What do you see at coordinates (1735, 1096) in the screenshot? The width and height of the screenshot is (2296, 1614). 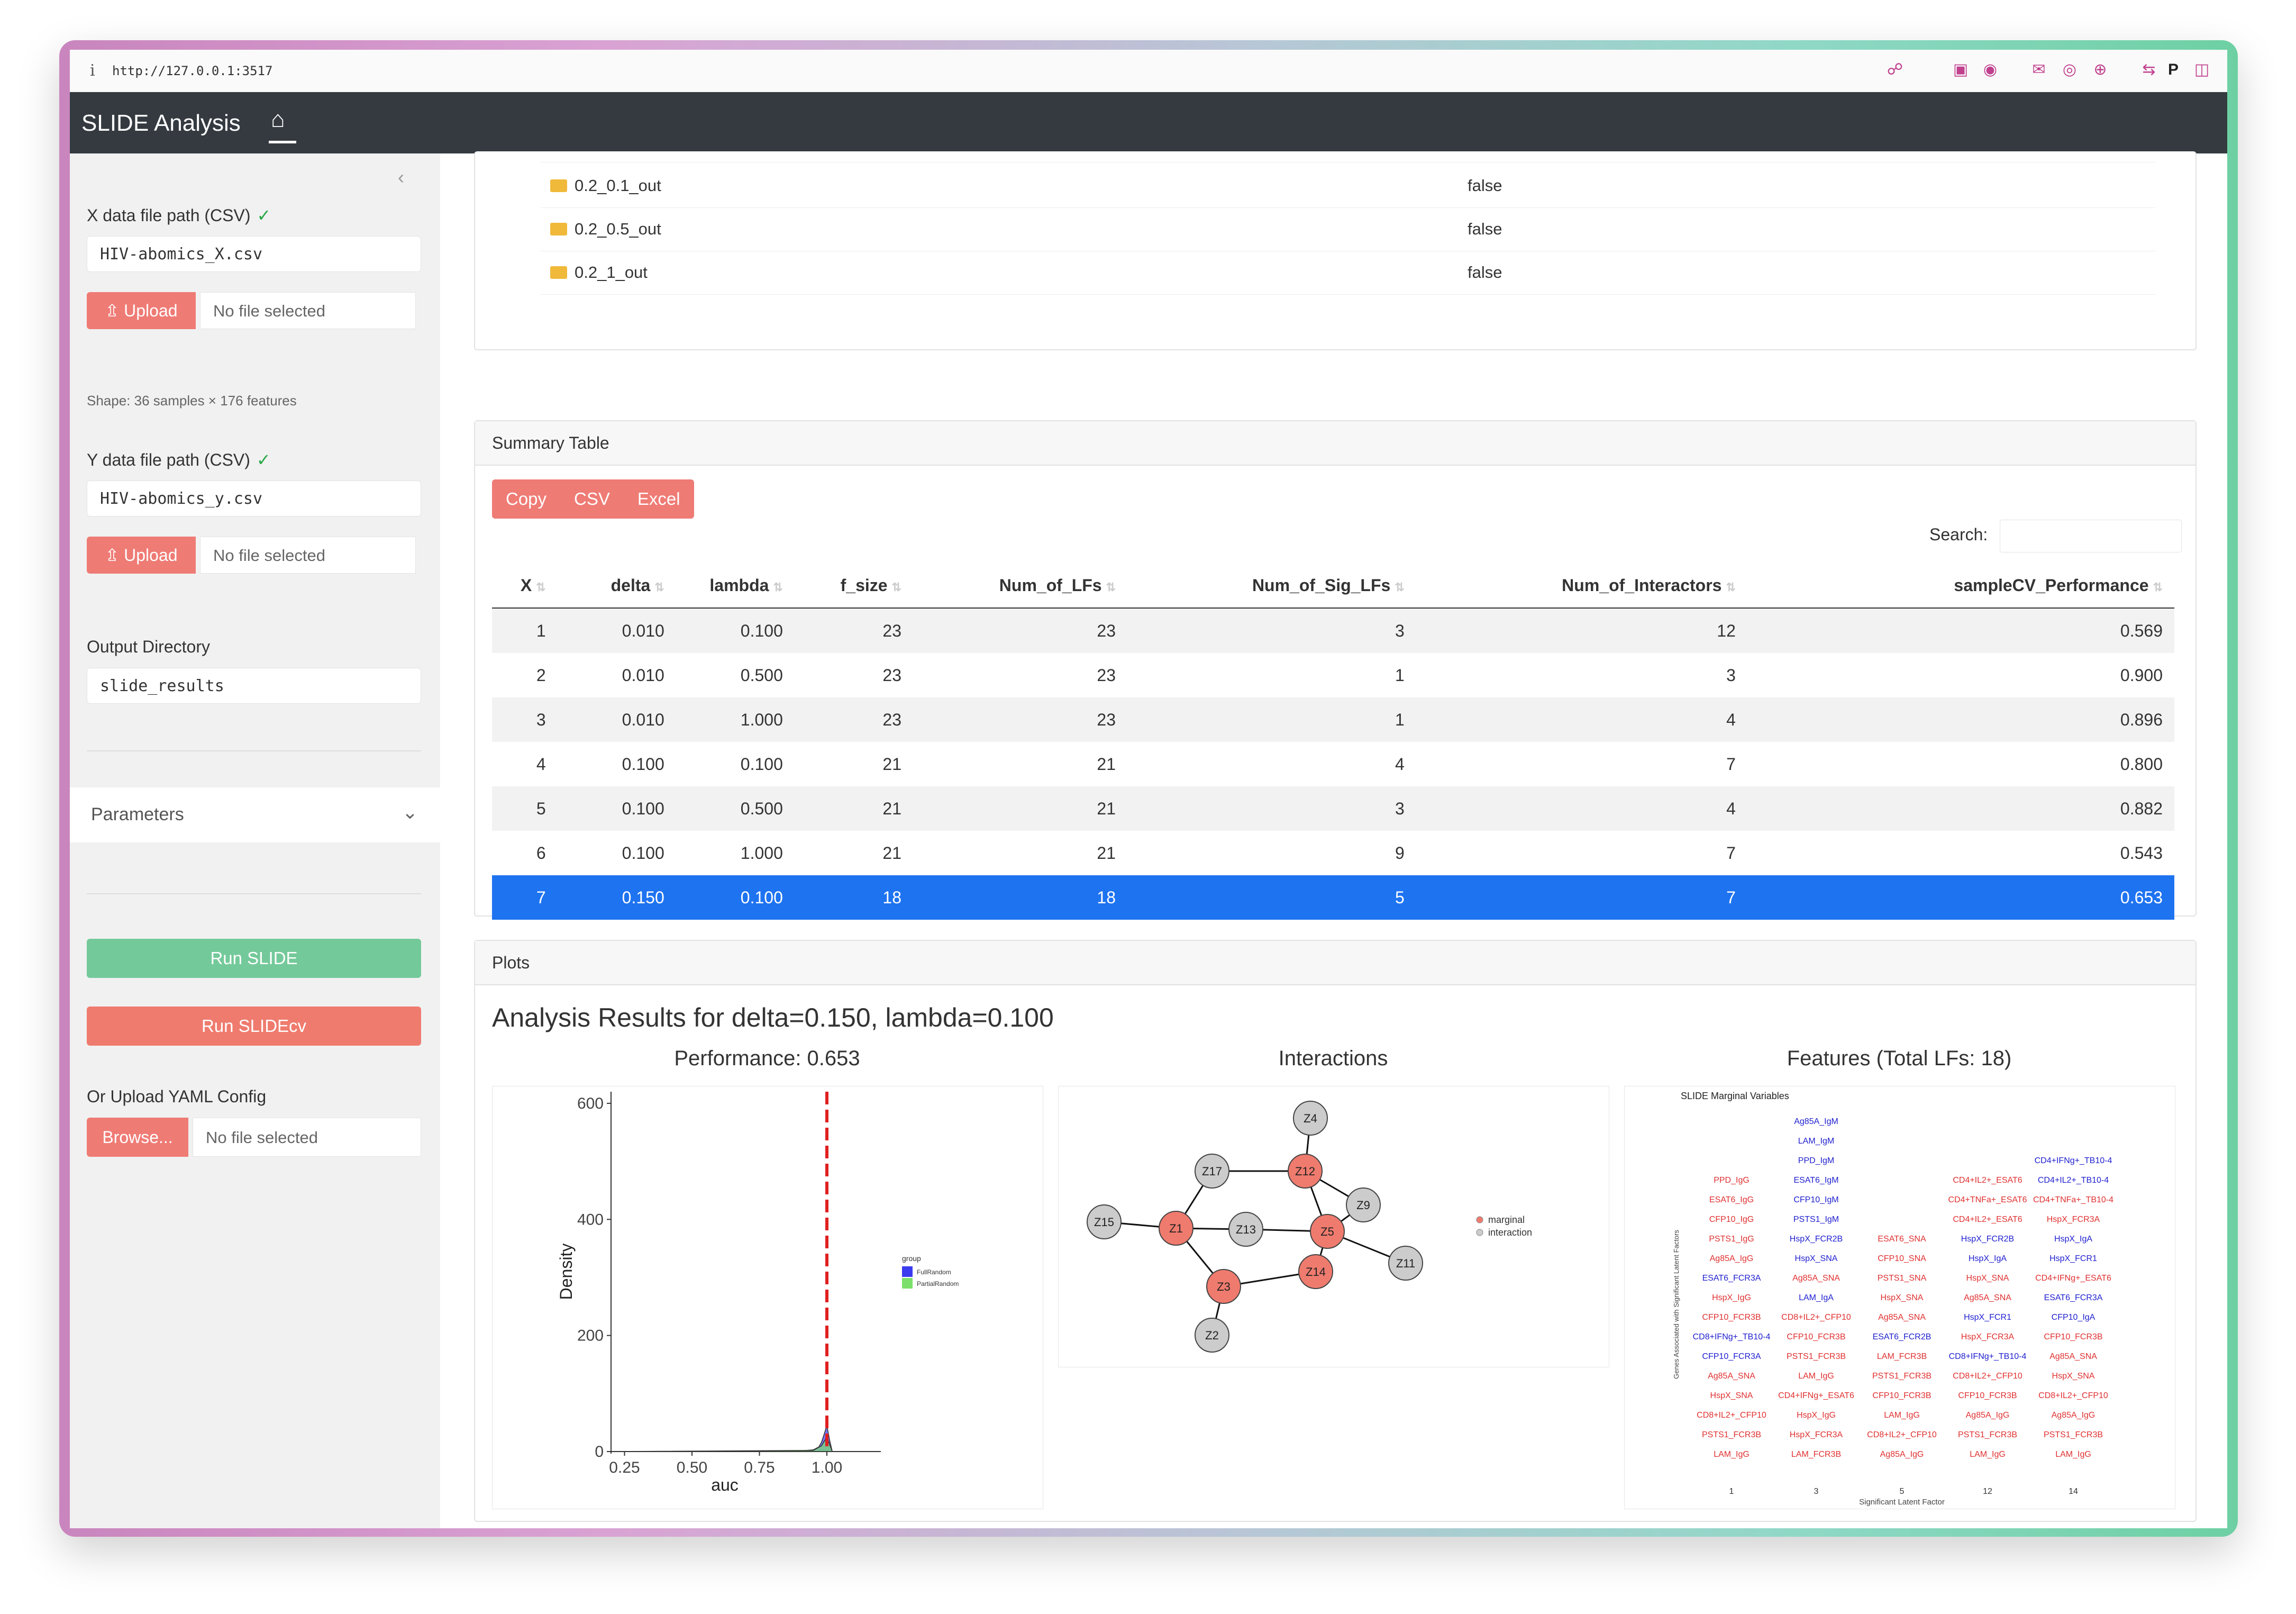 I see `features-panel-title: SLIDE Marginal Variables` at bounding box center [1735, 1096].